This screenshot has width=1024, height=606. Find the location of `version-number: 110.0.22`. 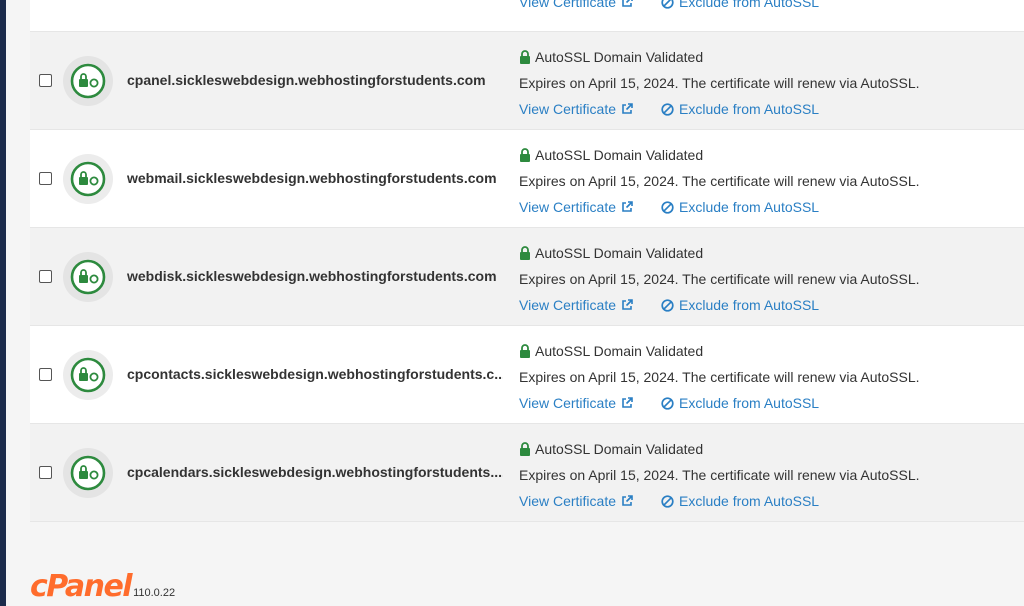

version-number: 110.0.22 is located at coordinates (154, 593).